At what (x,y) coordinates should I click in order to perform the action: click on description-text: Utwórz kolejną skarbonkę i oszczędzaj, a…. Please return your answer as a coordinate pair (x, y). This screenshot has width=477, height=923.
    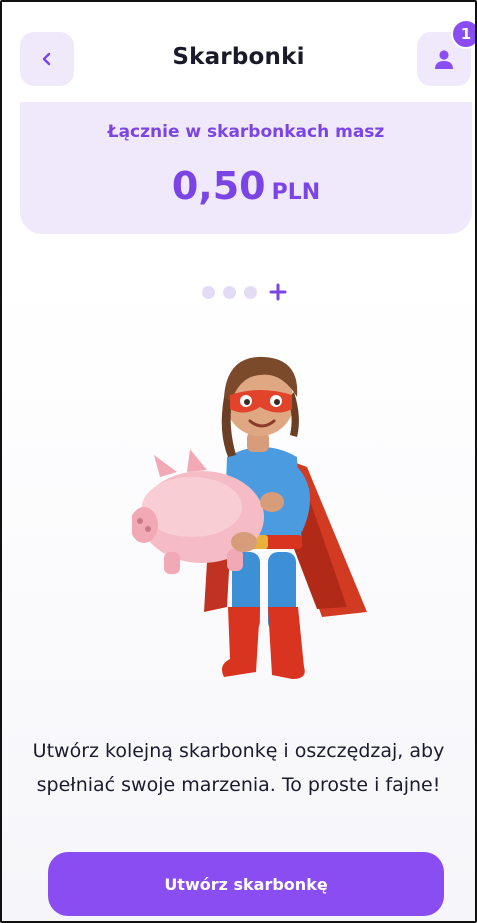
    Looking at the image, I should click on (238, 768).